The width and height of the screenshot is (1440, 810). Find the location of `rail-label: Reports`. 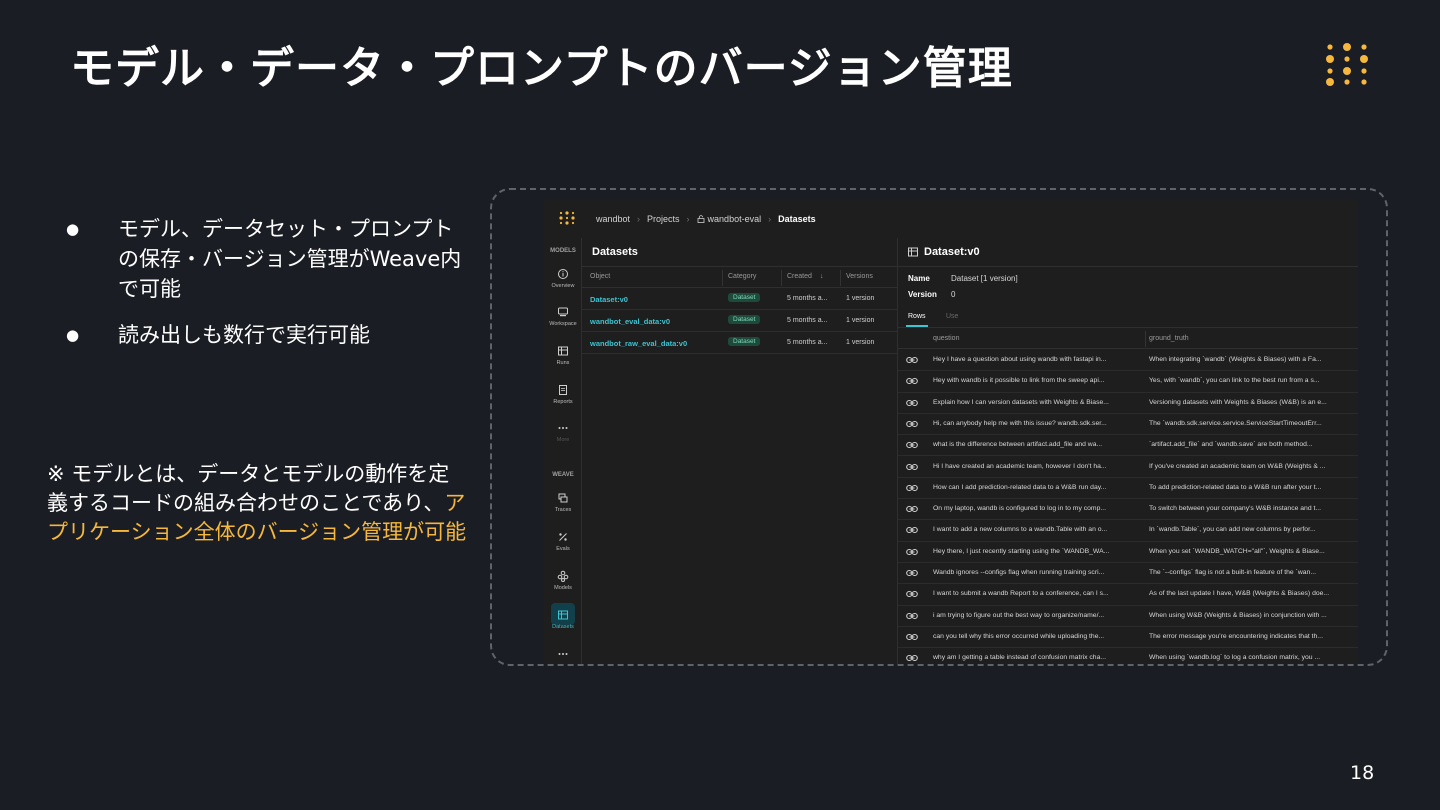

rail-label: Reports is located at coordinates (563, 402).